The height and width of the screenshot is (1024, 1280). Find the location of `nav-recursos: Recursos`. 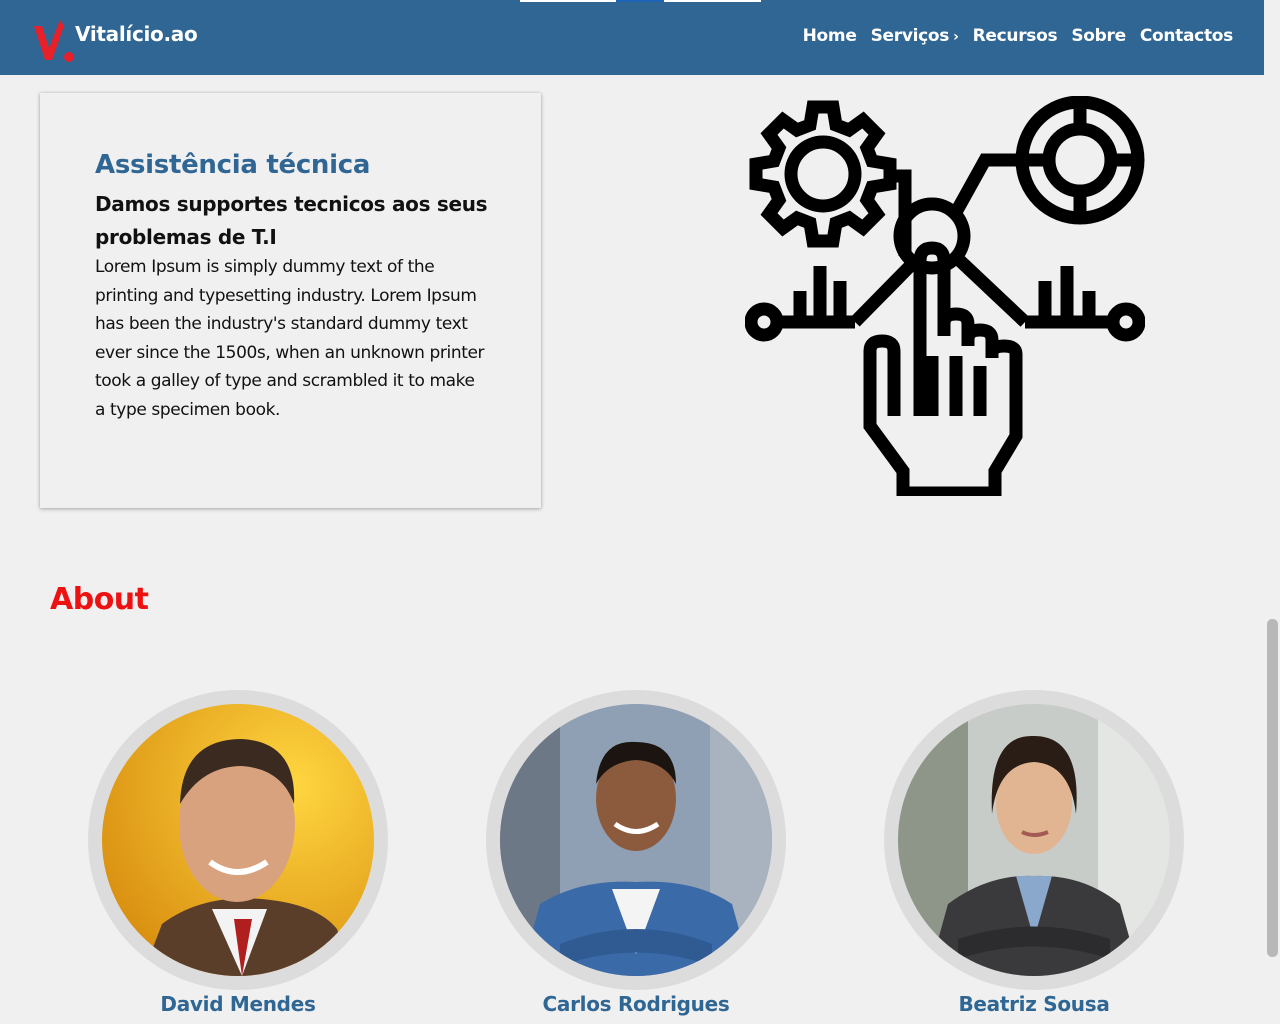

nav-recursos: Recursos is located at coordinates (1015, 36).